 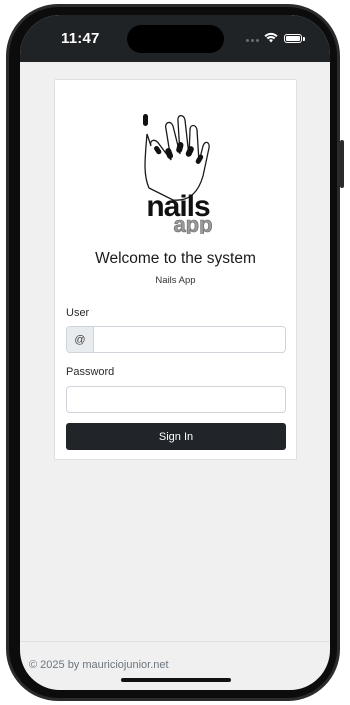 I want to click on status-bar: 11:47, so click(x=175, y=38).